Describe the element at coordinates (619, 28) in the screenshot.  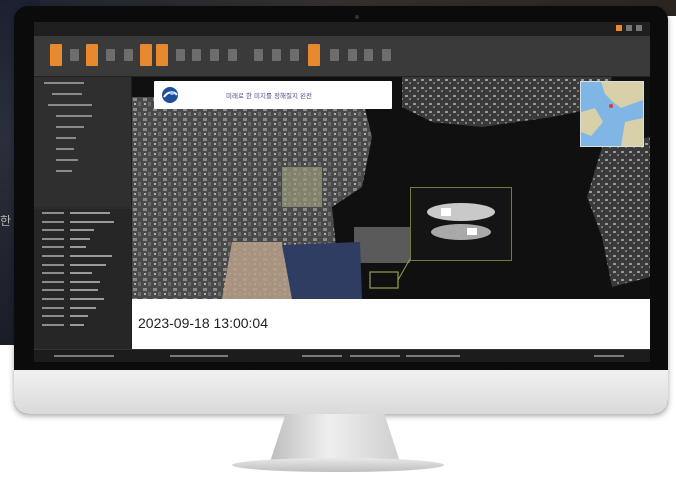
I see `pin-icon` at that location.